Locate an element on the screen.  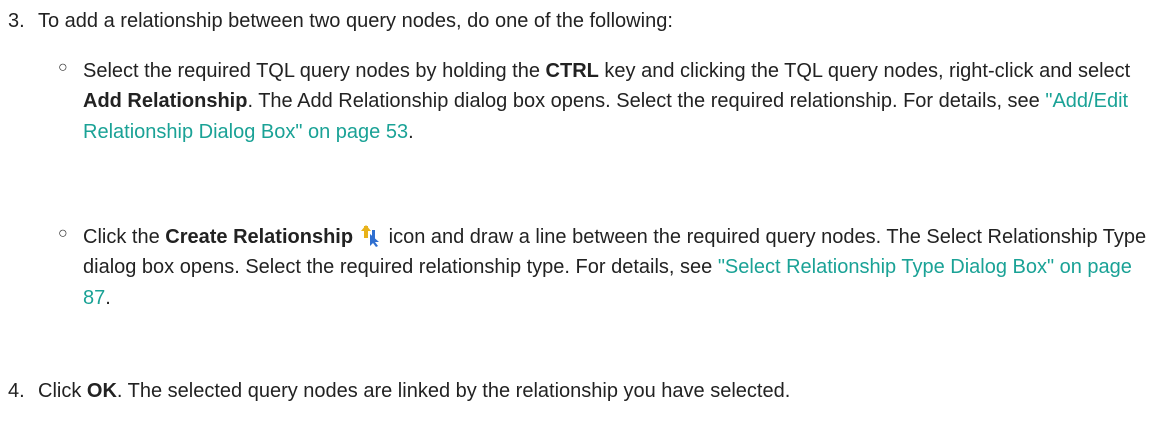
step-number: 4. is located at coordinates (16, 391).